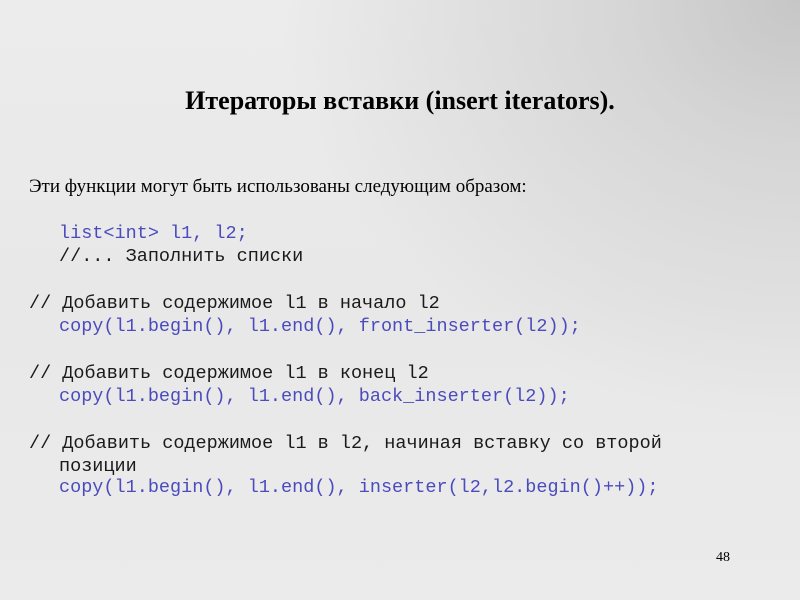  What do you see at coordinates (400, 100) in the screenshot?
I see `slide-title: Итераторы вставки (insert iterators).` at bounding box center [400, 100].